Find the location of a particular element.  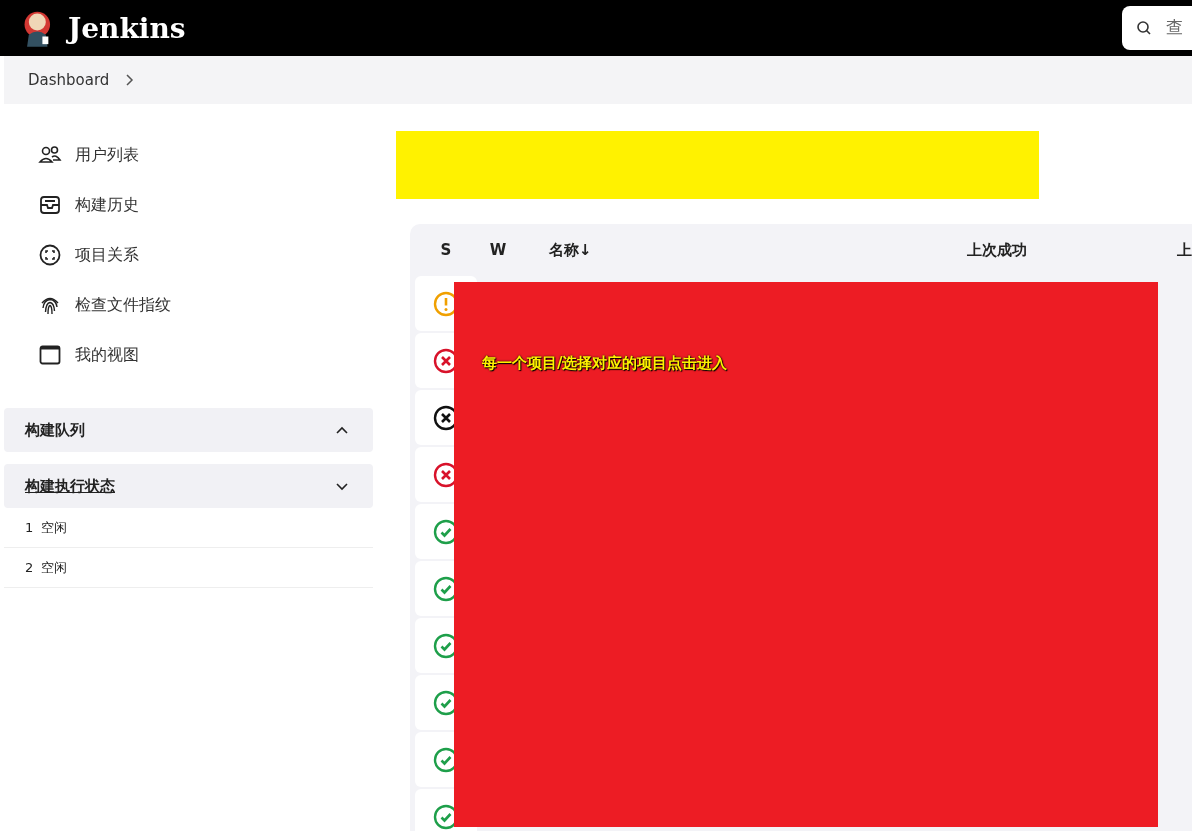

column-header: 名称↓ is located at coordinates (684, 250).